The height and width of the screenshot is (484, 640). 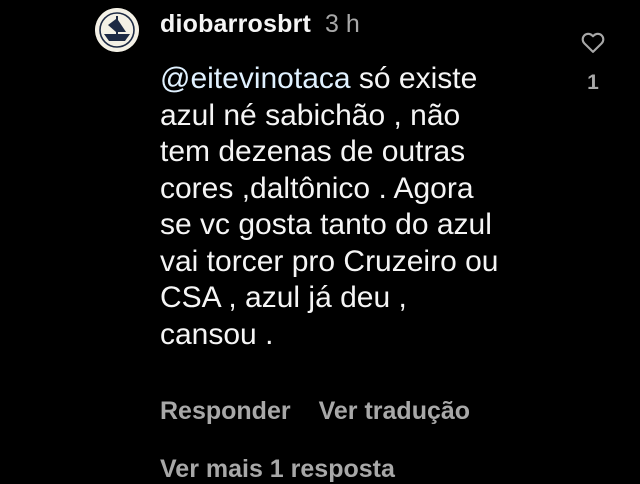 What do you see at coordinates (315, 411) in the screenshot?
I see `comment-actions: Responder Ver tradução` at bounding box center [315, 411].